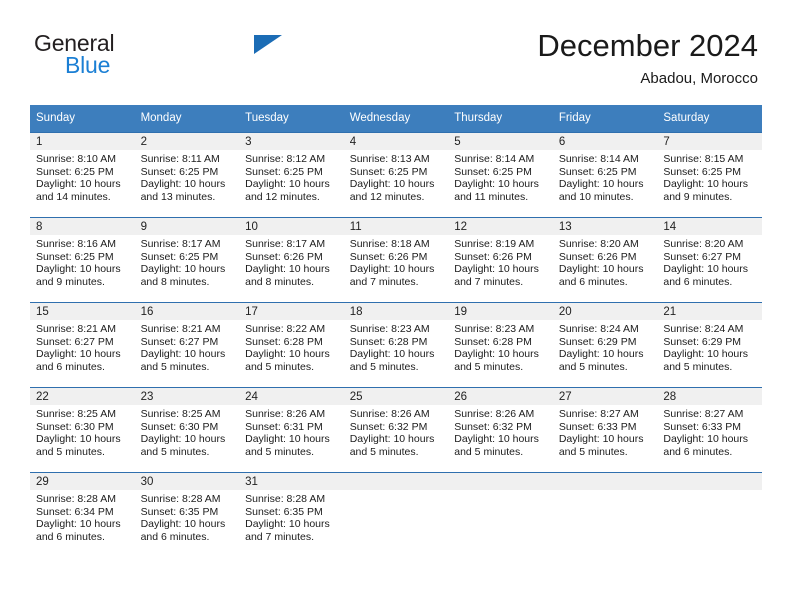 The height and width of the screenshot is (612, 792). Describe the element at coordinates (180, 159) in the screenshot. I see `sunrise-text: Sunrise: 8:11 AM` at that location.